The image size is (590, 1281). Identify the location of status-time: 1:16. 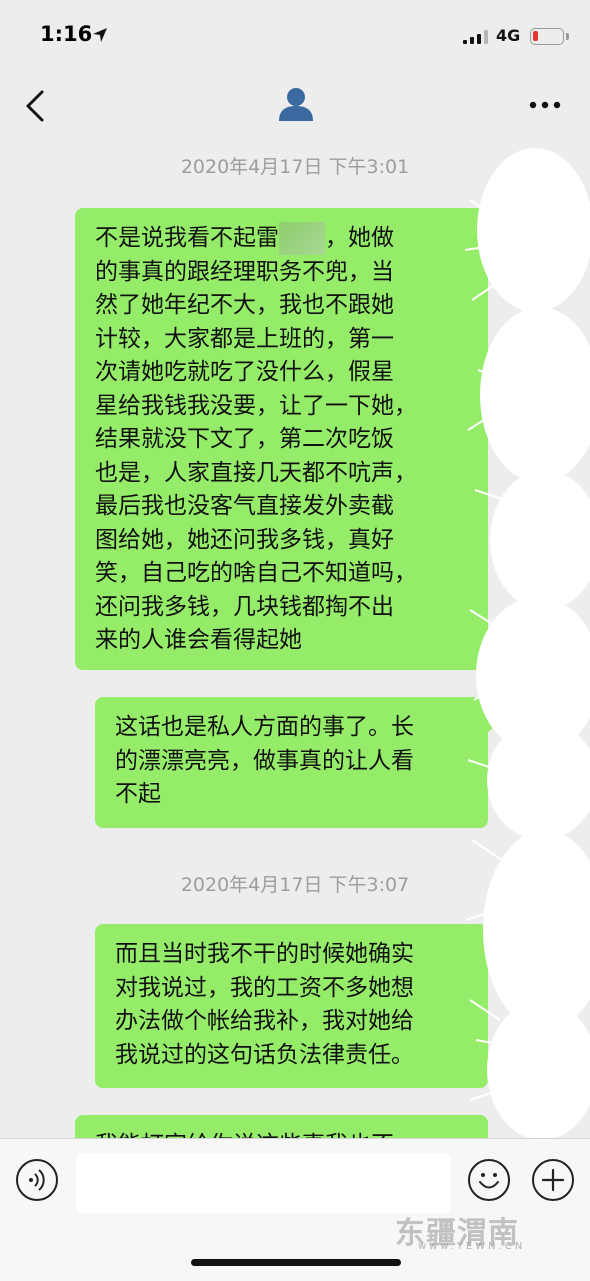
(66, 34).